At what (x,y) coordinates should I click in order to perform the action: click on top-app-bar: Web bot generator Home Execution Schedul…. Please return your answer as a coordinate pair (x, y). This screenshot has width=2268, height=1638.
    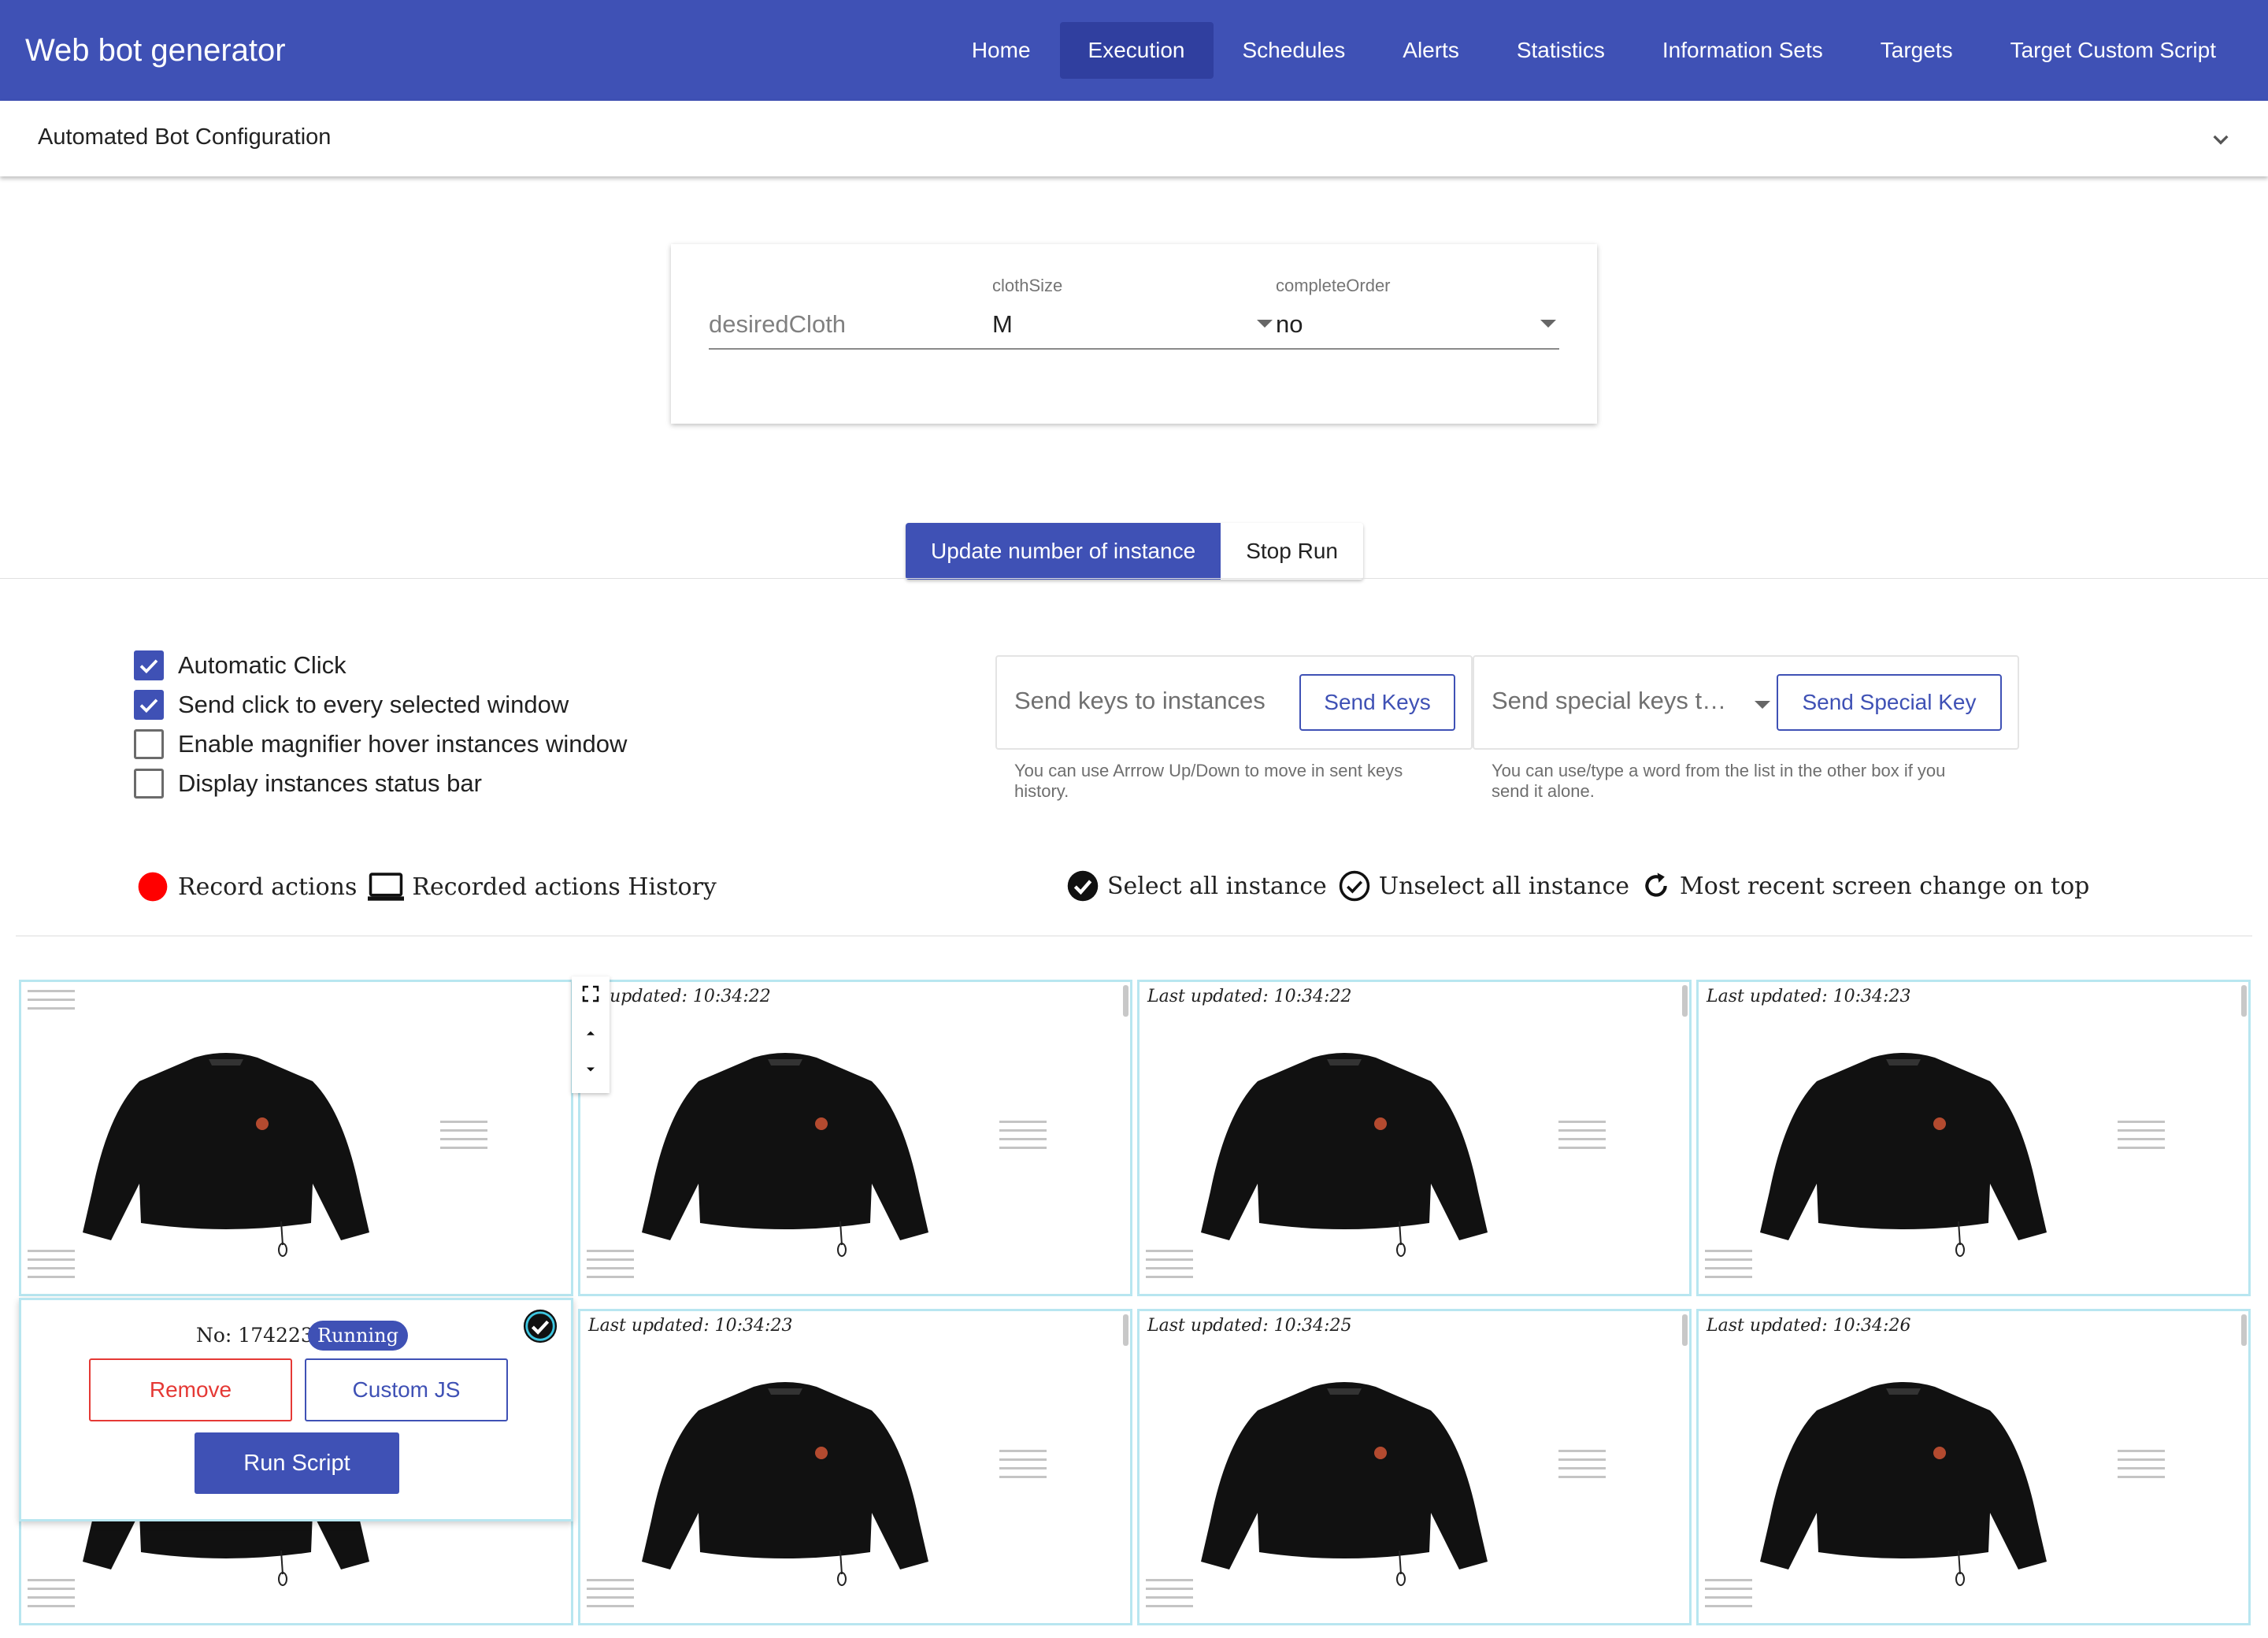
    Looking at the image, I should click on (1134, 50).